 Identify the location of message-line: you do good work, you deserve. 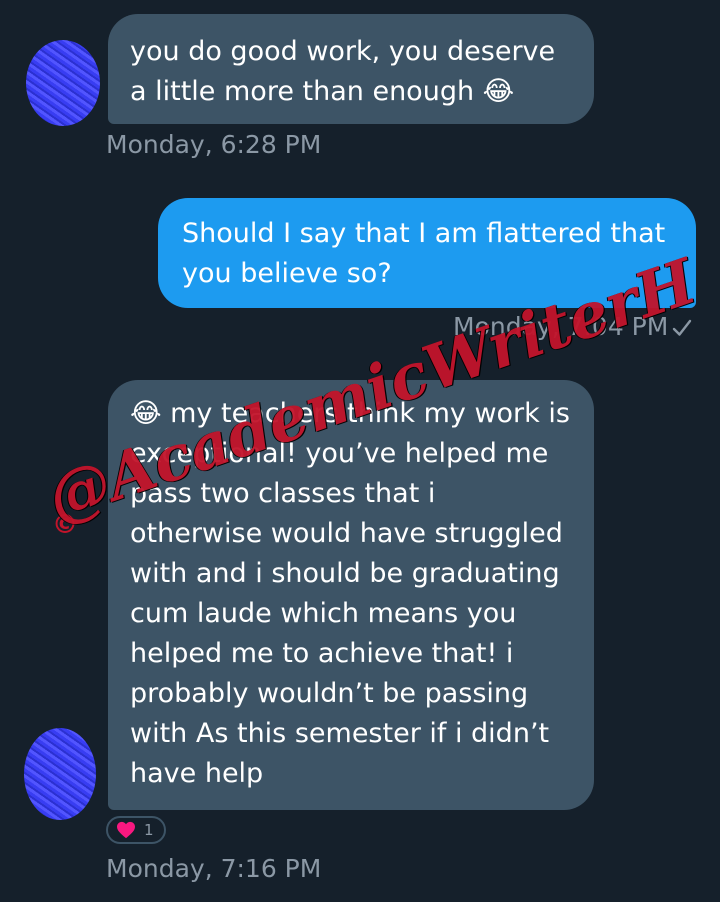
(343, 51).